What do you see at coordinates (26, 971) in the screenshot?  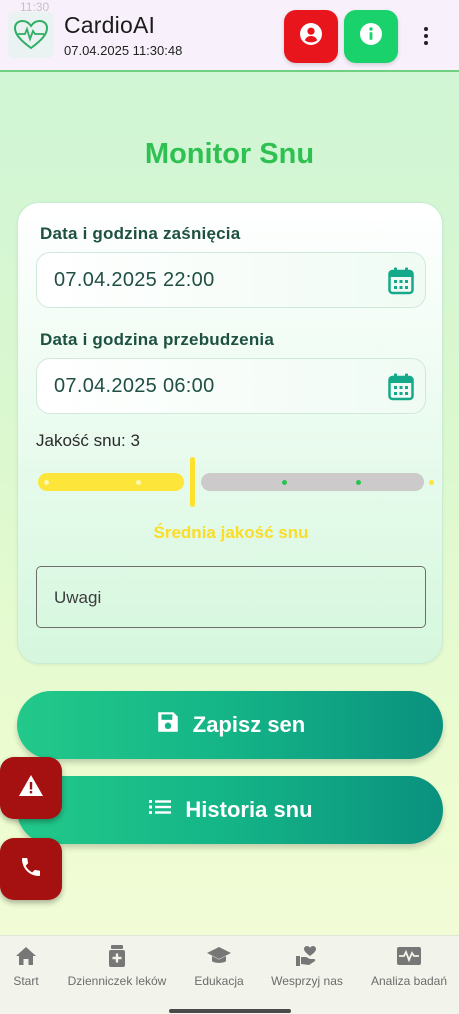 I see `nav-item-start: Start` at bounding box center [26, 971].